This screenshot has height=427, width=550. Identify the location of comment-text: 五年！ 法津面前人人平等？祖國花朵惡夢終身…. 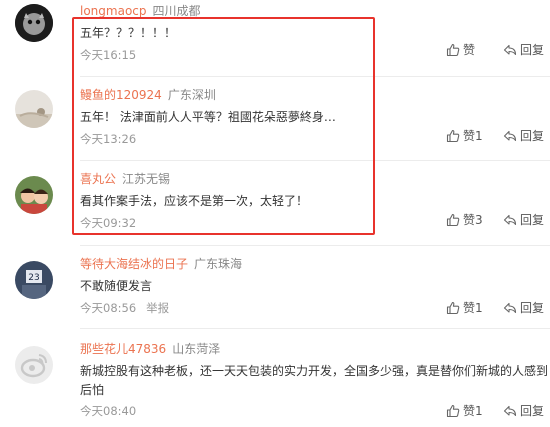
(208, 117).